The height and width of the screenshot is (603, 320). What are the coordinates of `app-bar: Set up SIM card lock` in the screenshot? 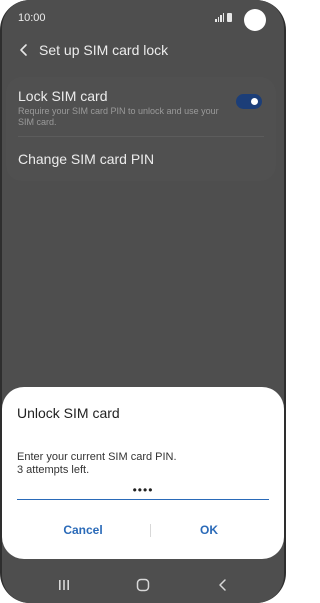 It's located at (143, 50).